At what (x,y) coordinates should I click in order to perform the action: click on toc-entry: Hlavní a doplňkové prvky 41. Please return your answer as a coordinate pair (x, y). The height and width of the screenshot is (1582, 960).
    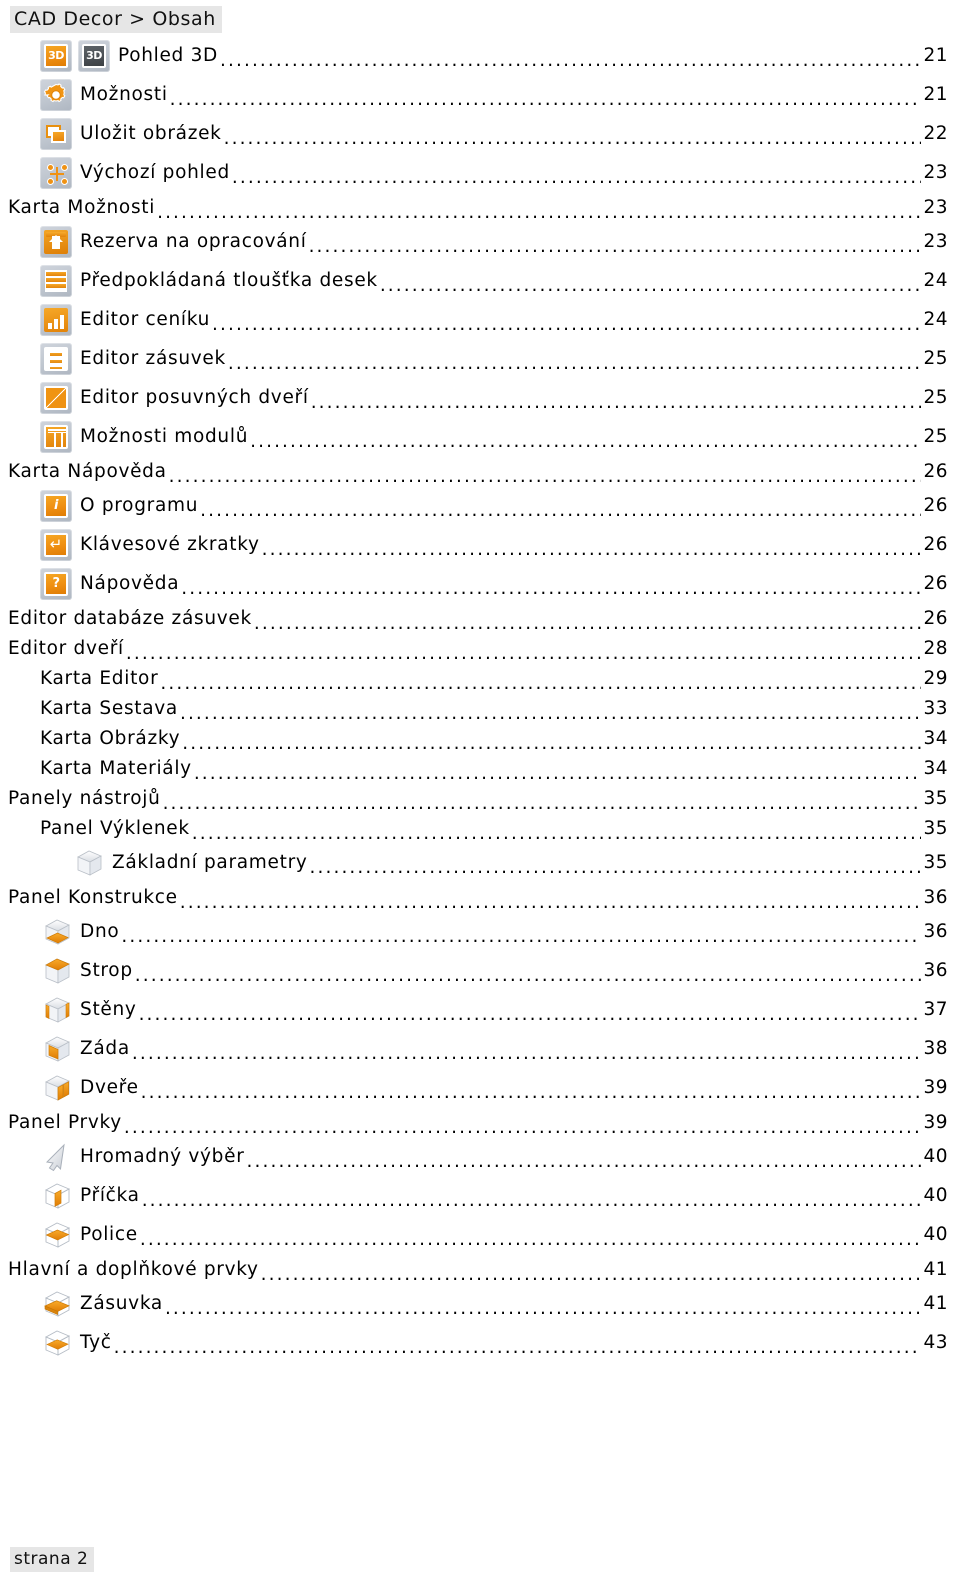
    Looking at the image, I should click on (480, 1269).